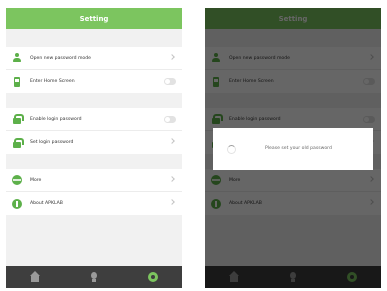  Describe the element at coordinates (17, 203) in the screenshot. I see `info-icon` at that location.